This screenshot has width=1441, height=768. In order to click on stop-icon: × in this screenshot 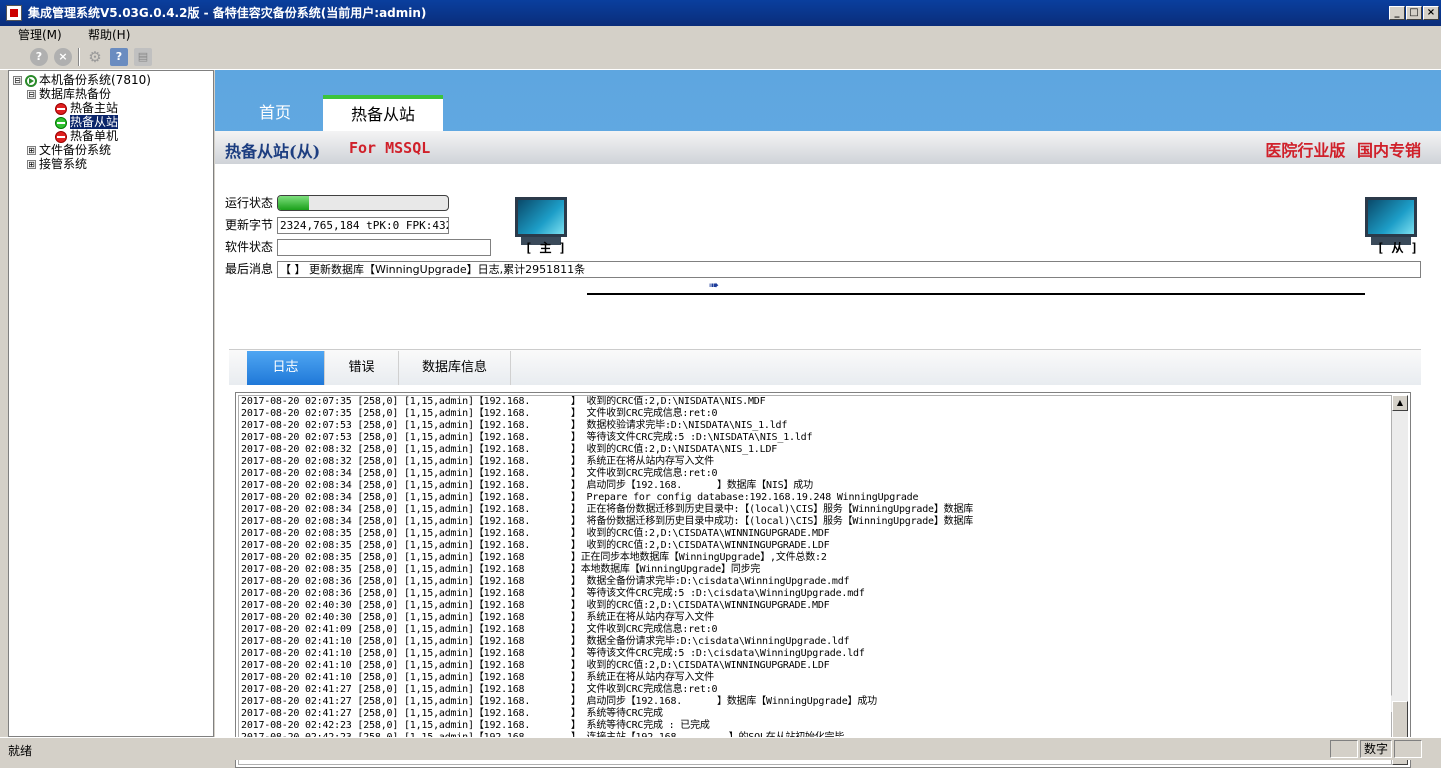, I will do `click(63, 57)`.